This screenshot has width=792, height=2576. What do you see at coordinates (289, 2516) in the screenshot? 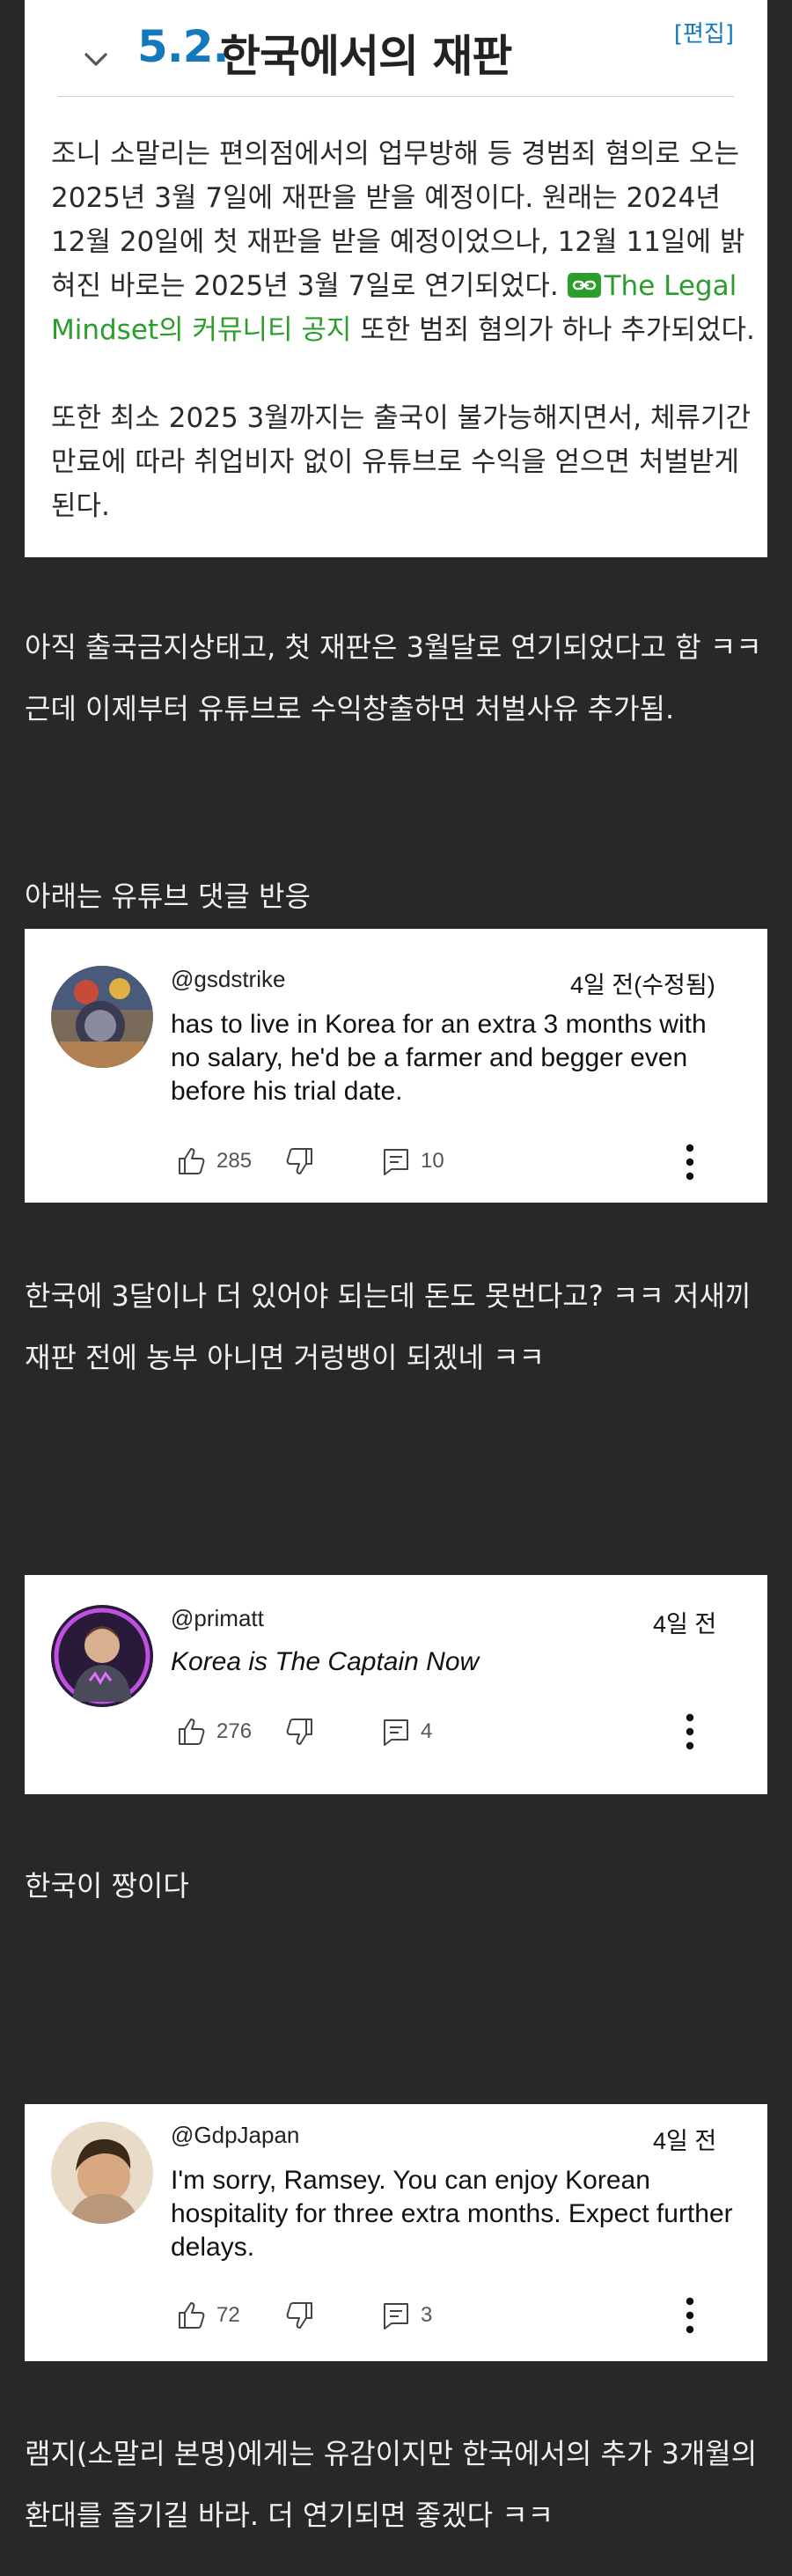
I see `post-text-line: 환대를 즐기길 바라. 더 연기되면 좋겠다 ㅋㅋ` at bounding box center [289, 2516].